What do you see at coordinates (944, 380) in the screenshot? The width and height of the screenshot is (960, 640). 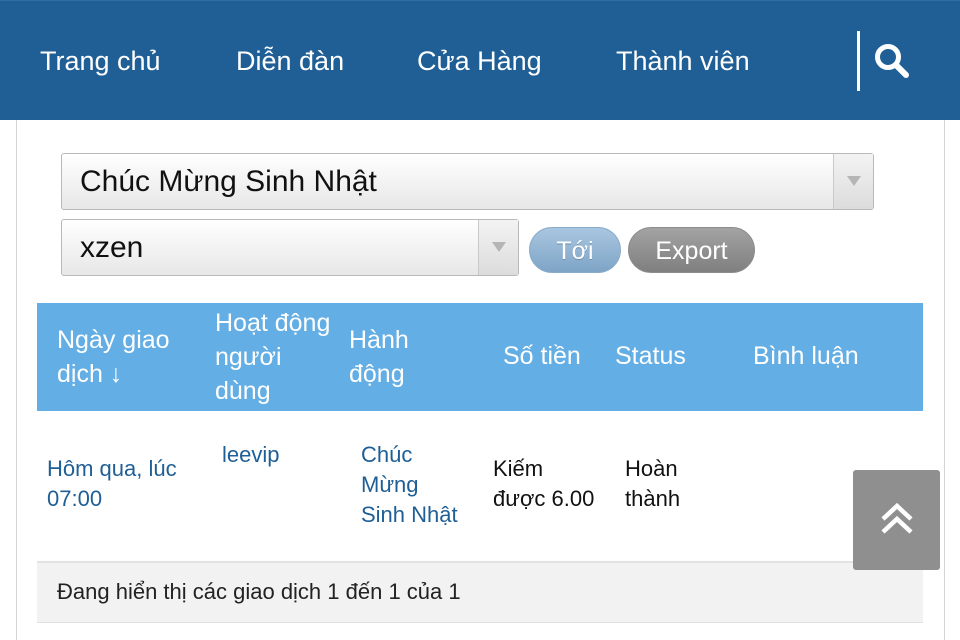 I see `content-border-right` at bounding box center [944, 380].